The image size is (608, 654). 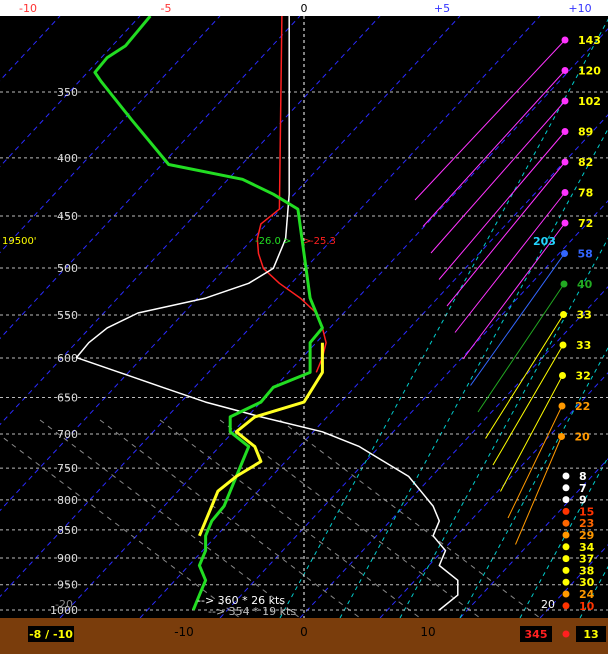 I want to click on wind-value: 32, so click(x=583, y=376).